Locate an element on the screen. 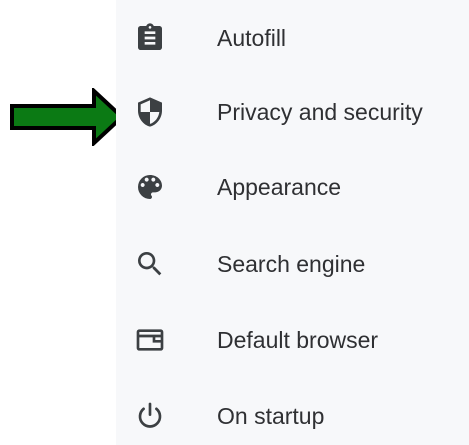 This screenshot has width=469, height=445. palette-icon is located at coordinates (150, 187).